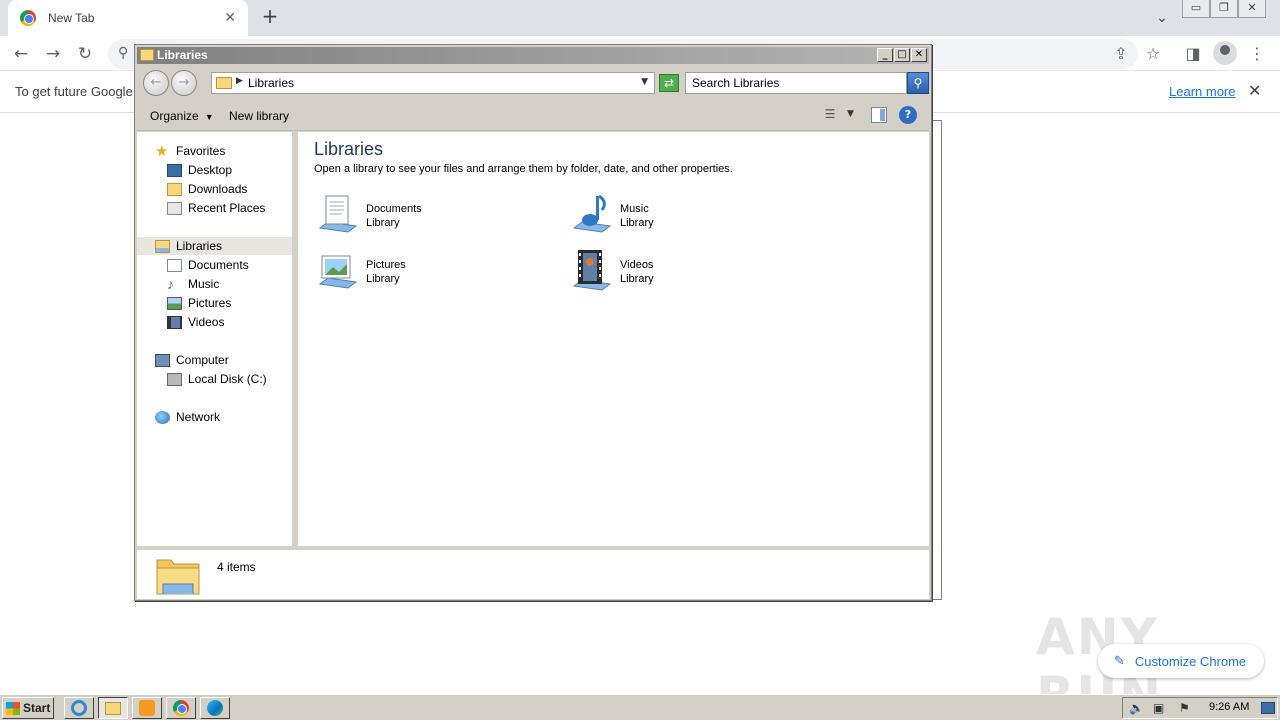 The height and width of the screenshot is (720, 1280). What do you see at coordinates (1158, 708) in the screenshot?
I see `network-status-icon: ▣` at bounding box center [1158, 708].